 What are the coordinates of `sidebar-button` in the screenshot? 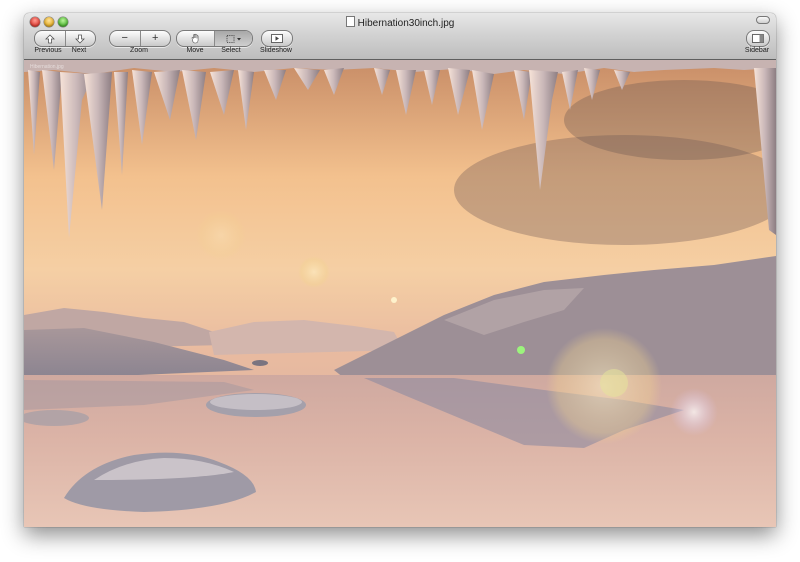 It's located at (758, 38).